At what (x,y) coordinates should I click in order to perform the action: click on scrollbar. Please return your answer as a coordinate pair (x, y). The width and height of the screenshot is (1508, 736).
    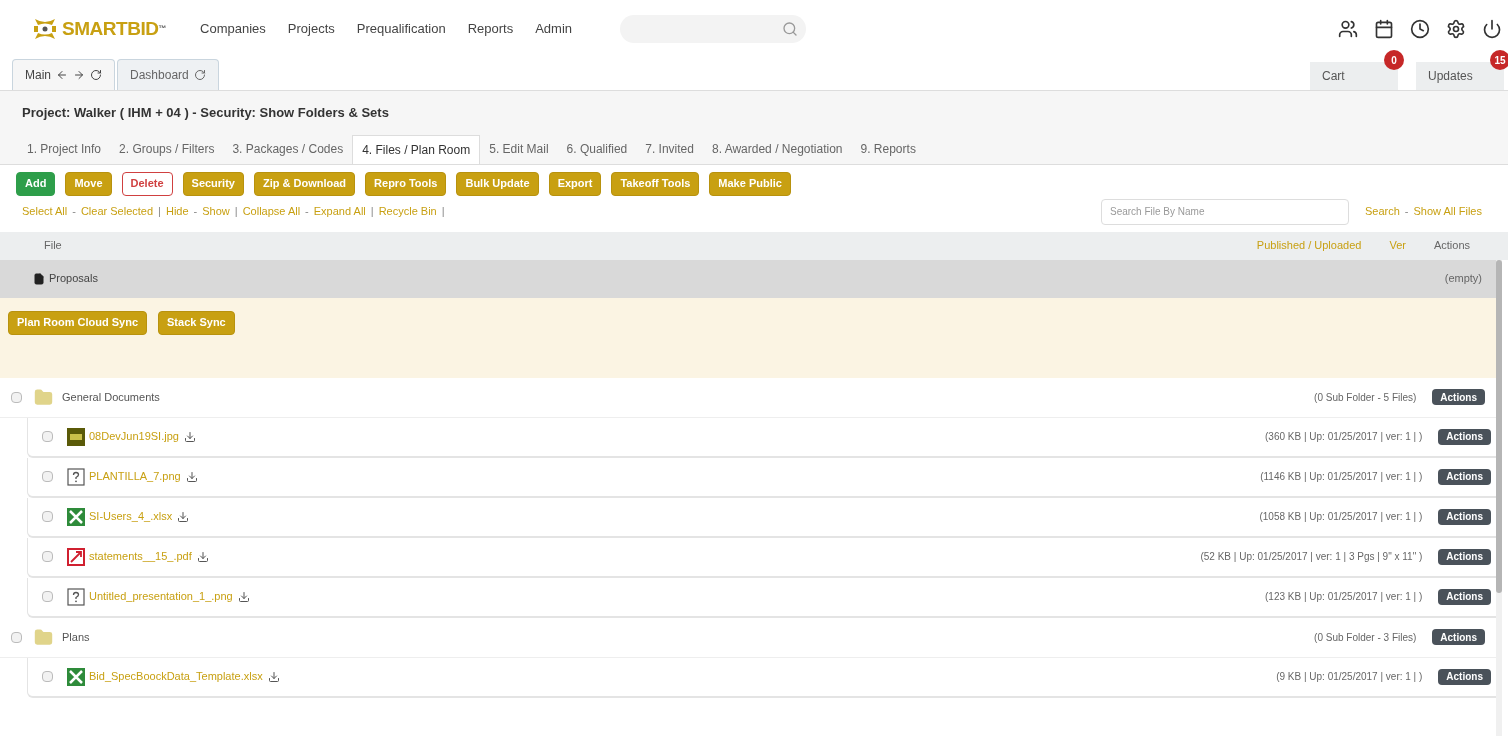
    Looking at the image, I should click on (1499, 497).